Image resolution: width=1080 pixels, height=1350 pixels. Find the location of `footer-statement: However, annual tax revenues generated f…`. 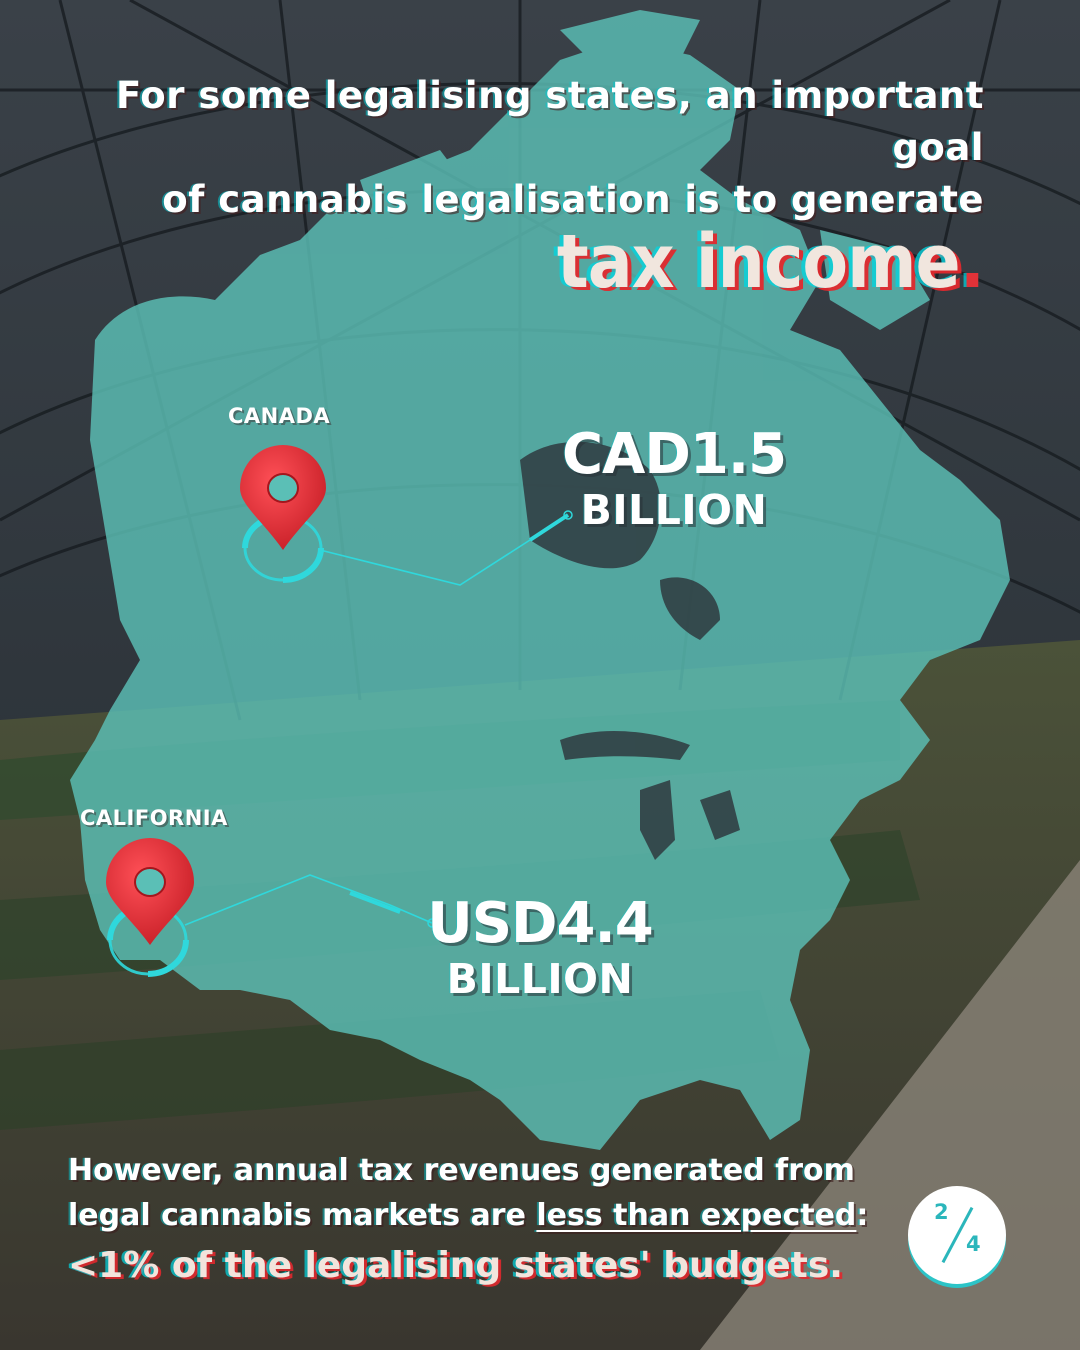

footer-statement: However, annual tax revenues generated f… is located at coordinates (478, 1221).